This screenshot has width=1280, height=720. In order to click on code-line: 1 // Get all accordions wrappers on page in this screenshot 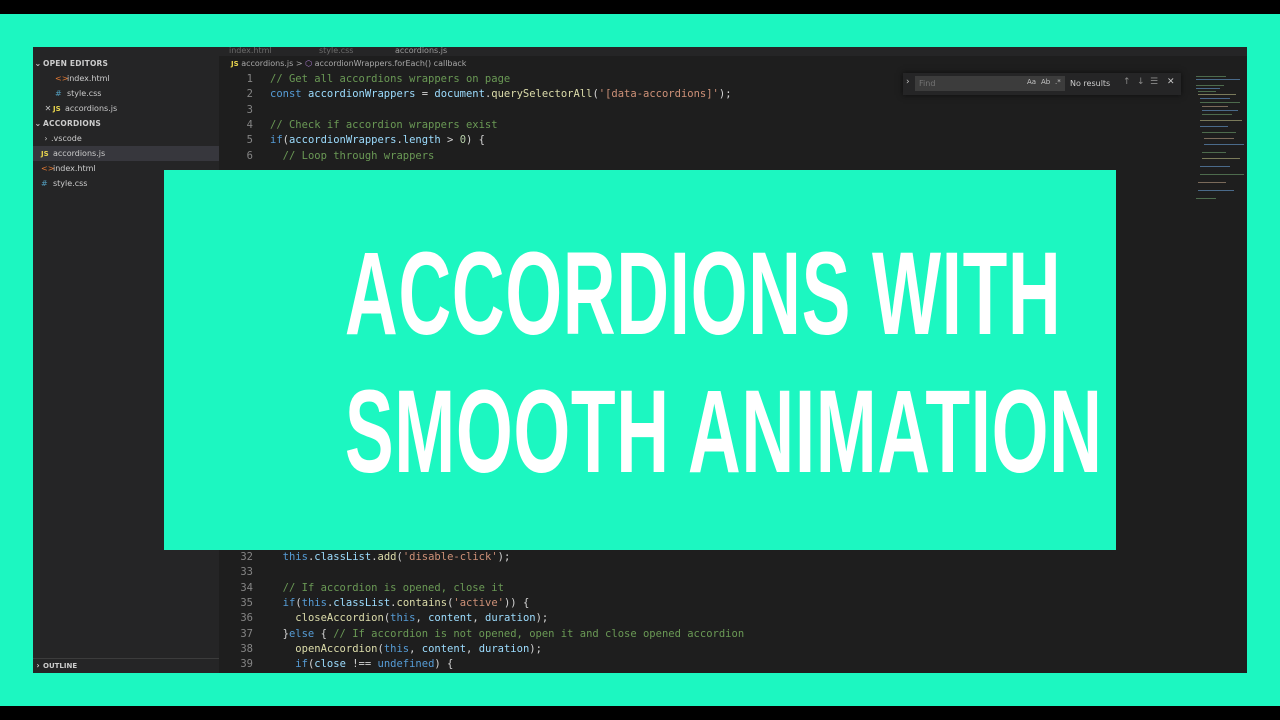, I will do `click(365, 79)`.